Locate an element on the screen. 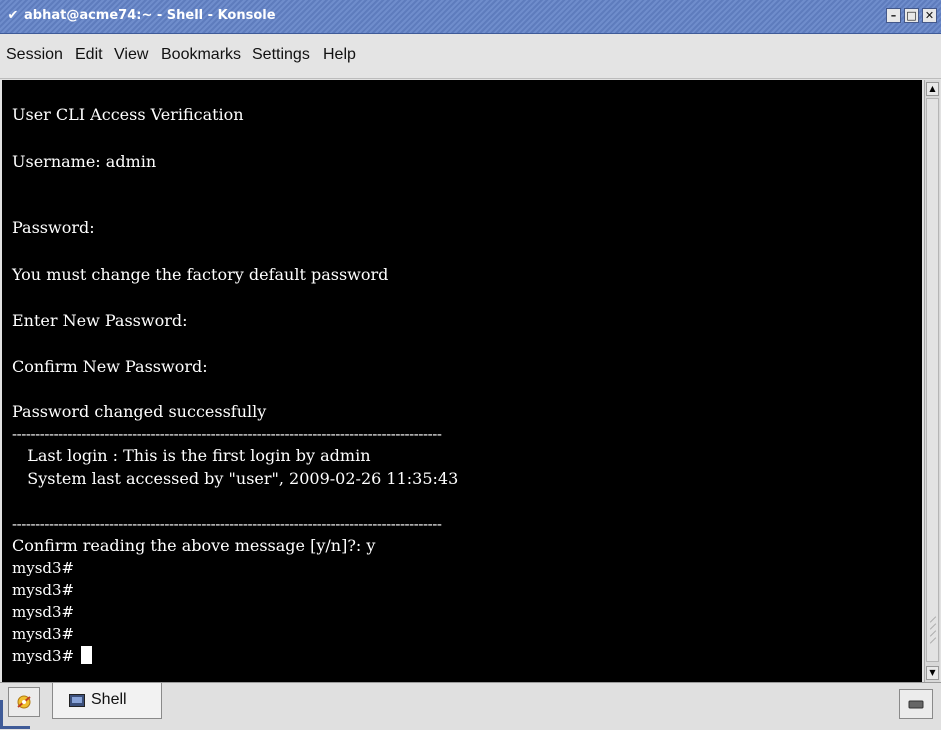 The image size is (941, 730). menu-settings: Settings is located at coordinates (281, 55).